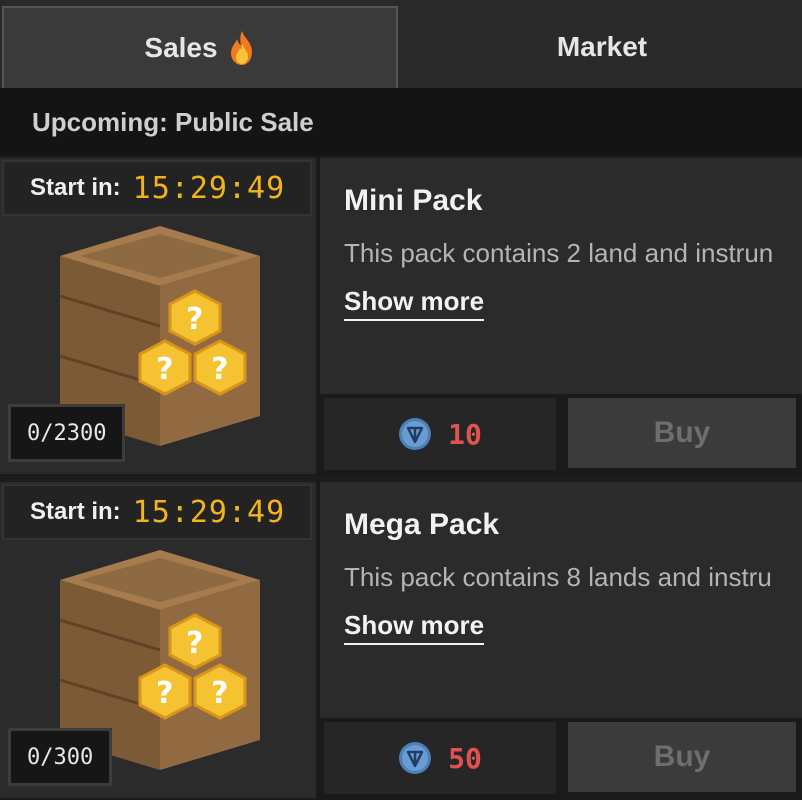 Image resolution: width=802 pixels, height=800 pixels. I want to click on supply-count: 0/300, so click(60, 757).